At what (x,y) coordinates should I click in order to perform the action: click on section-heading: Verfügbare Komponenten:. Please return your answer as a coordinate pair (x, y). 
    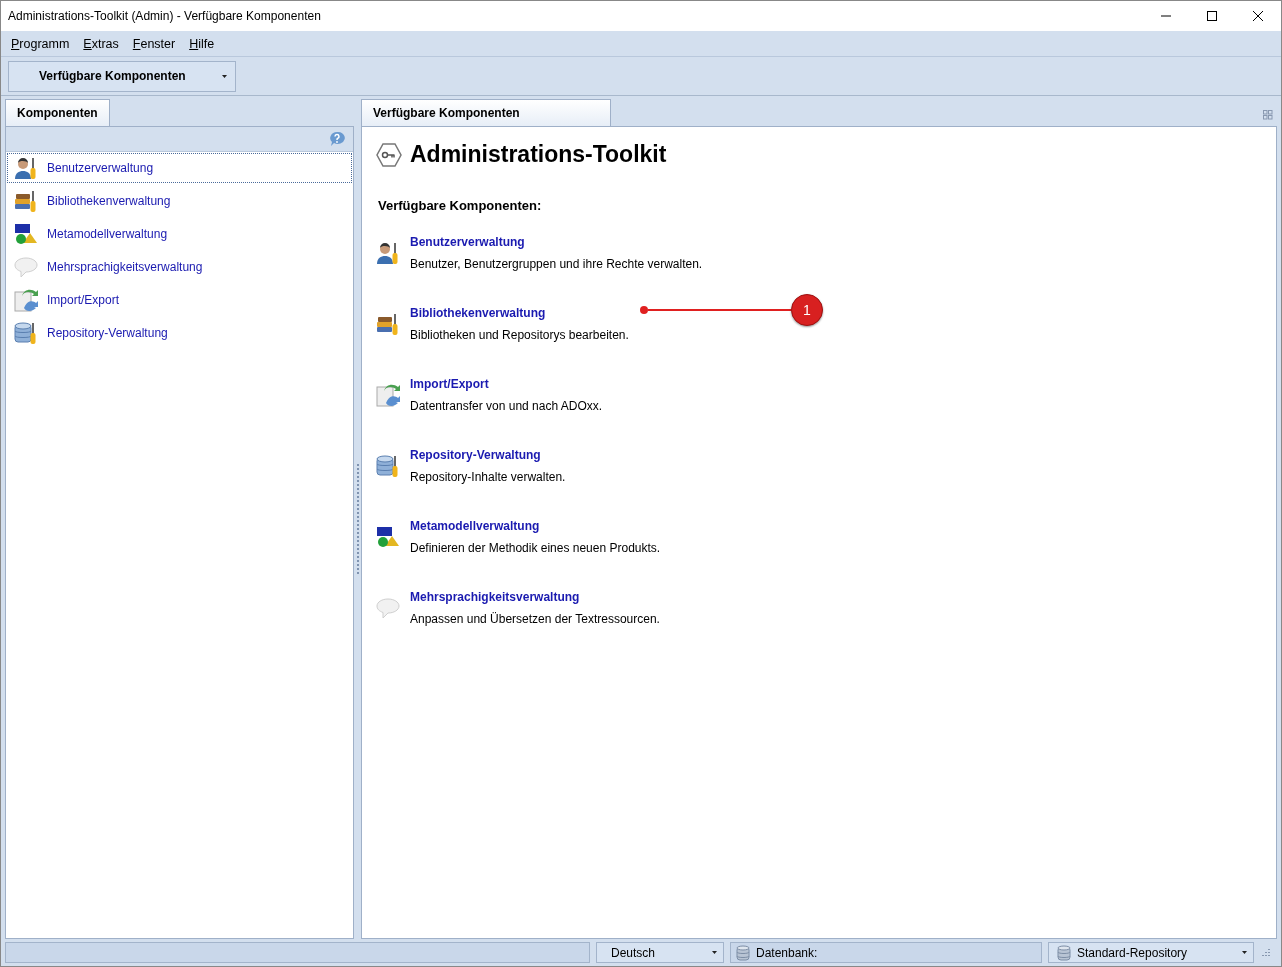
    Looking at the image, I should click on (460, 205).